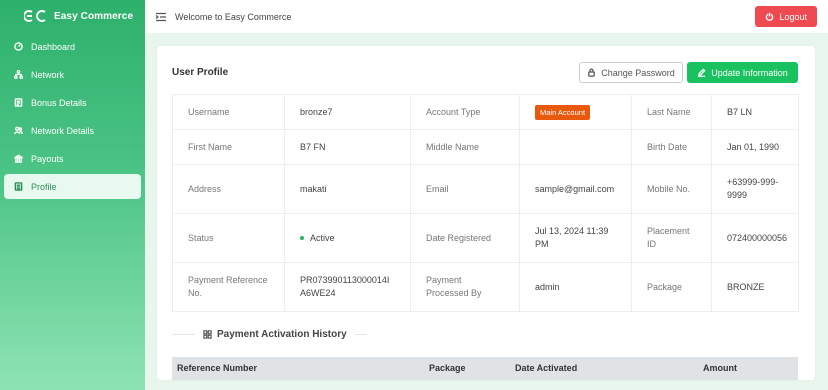  Describe the element at coordinates (217, 368) in the screenshot. I see `column-reference-number: Reference Number` at that location.